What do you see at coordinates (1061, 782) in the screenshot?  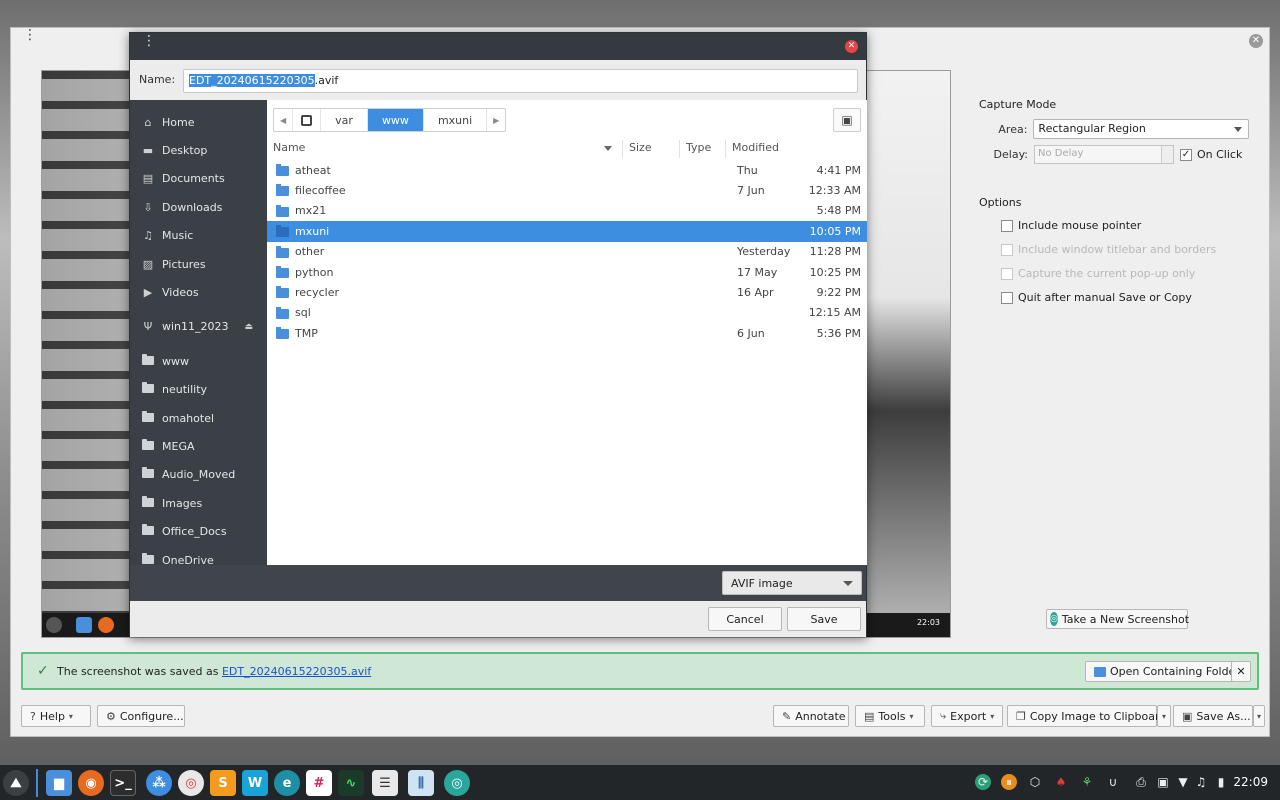 I see `cherries-icon: ♠` at bounding box center [1061, 782].